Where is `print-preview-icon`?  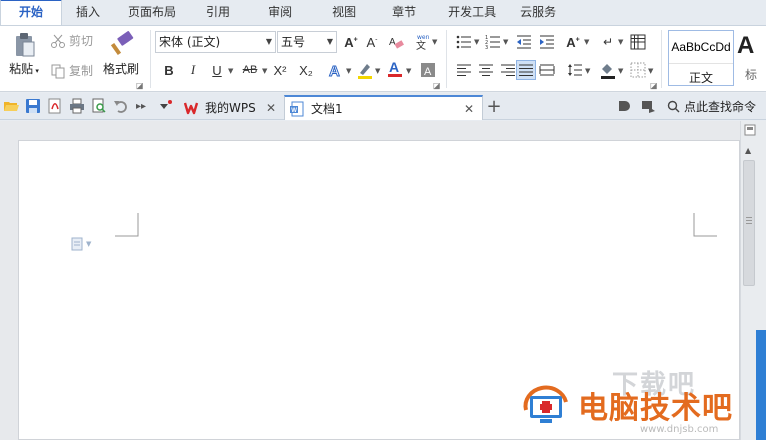
print-preview-icon is located at coordinates (99, 105).